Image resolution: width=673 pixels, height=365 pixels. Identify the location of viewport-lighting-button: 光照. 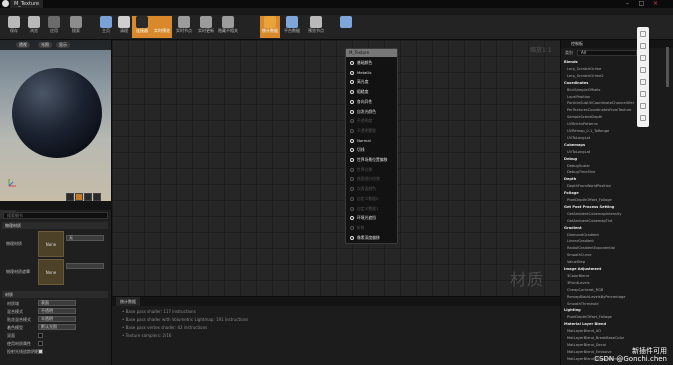
(45, 45).